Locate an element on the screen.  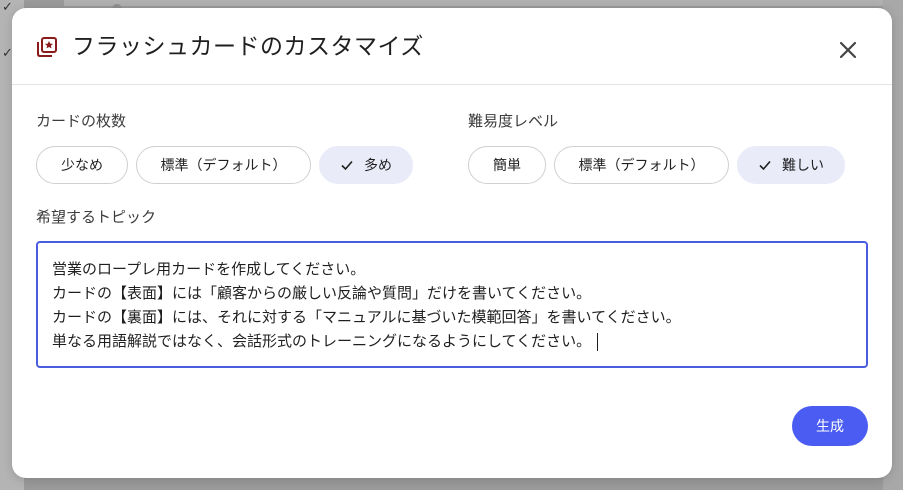
difficulty-option-standard: 標準（デフォルト） is located at coordinates (641, 165).